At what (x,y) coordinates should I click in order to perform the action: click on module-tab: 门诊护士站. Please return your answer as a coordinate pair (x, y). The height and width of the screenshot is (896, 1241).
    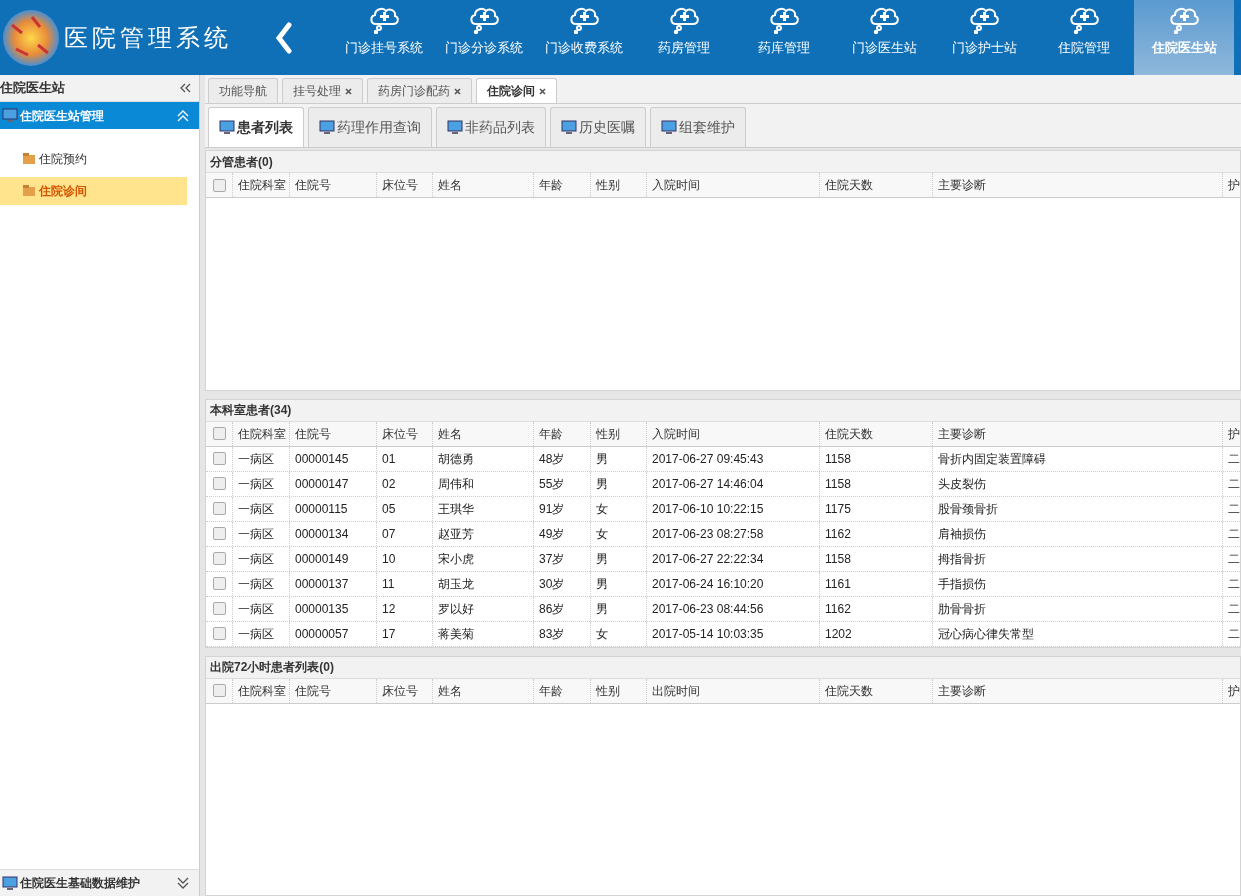
    Looking at the image, I should click on (984, 37).